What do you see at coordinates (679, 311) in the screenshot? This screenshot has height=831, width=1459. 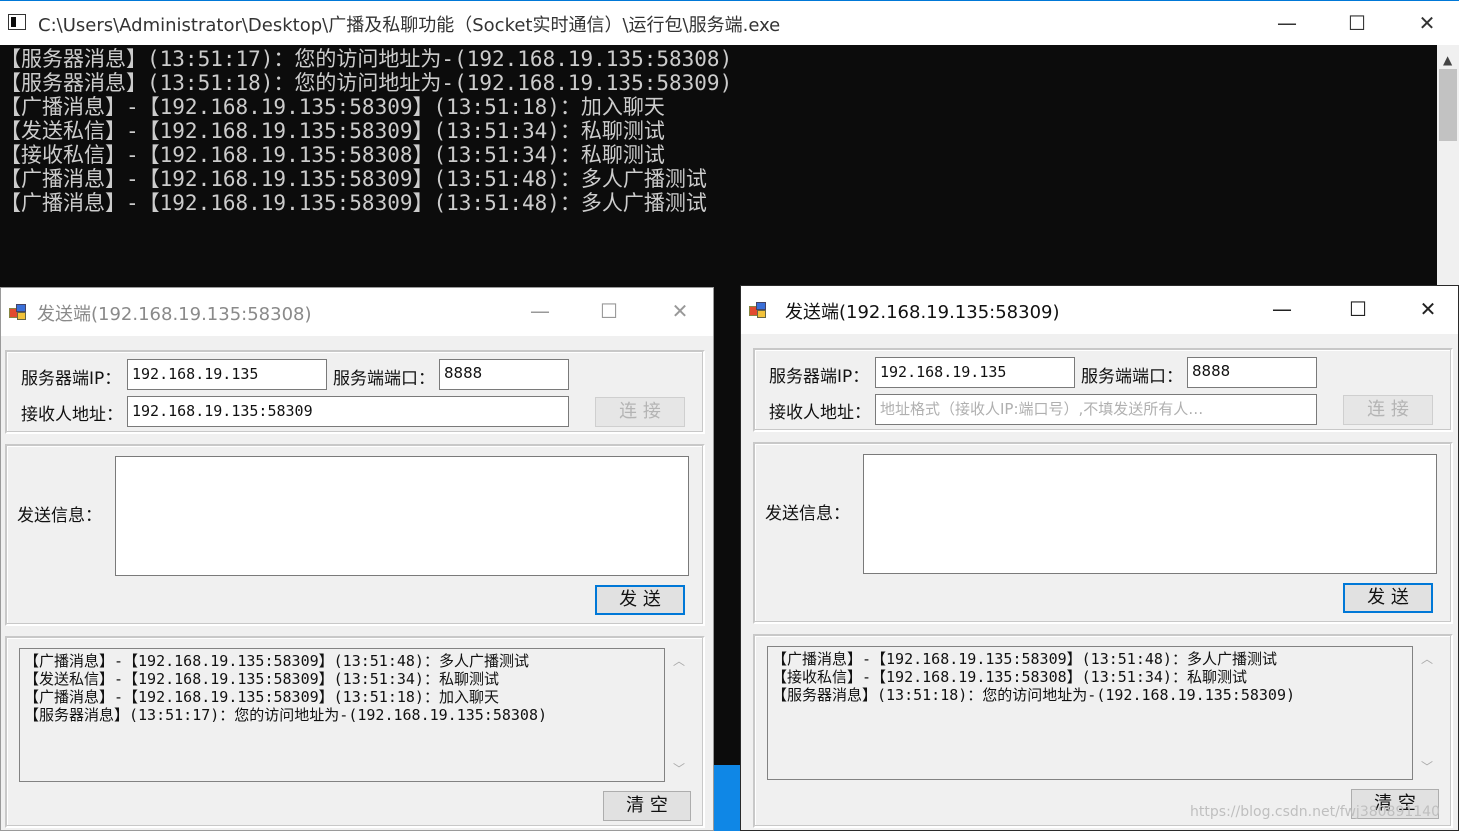 I see `client1-close-button: ✕` at bounding box center [679, 311].